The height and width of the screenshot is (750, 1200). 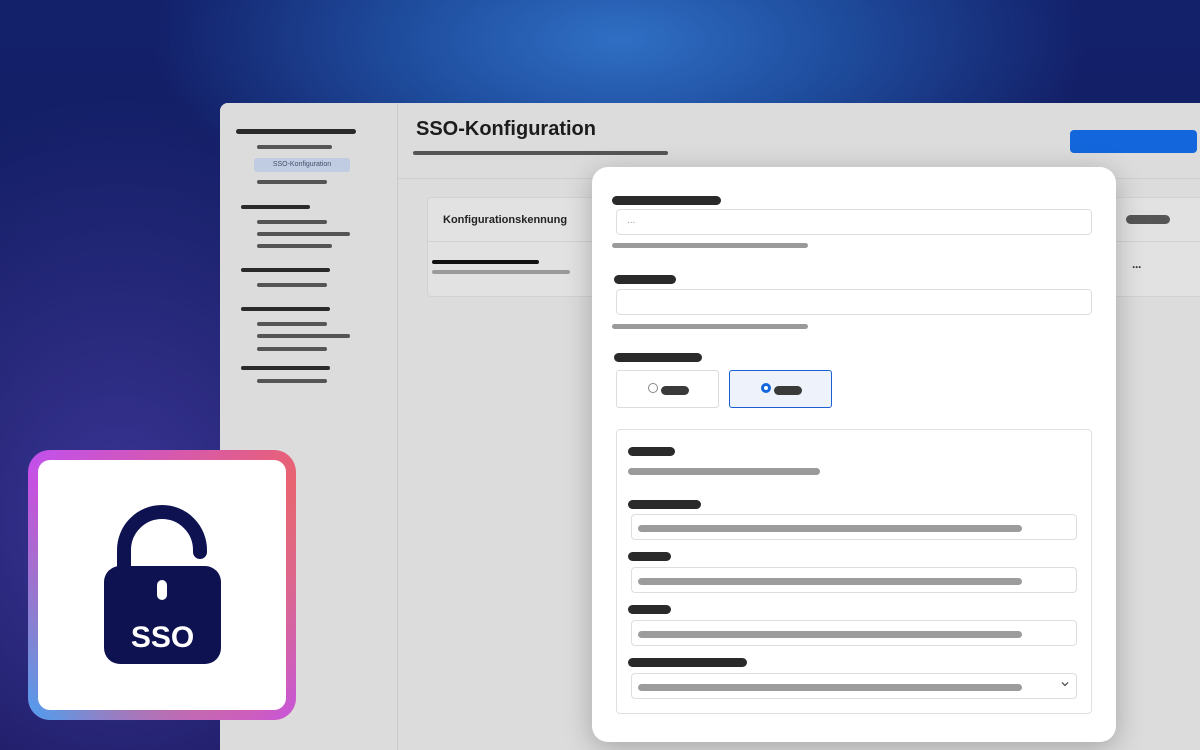 I want to click on row-menu-icon: ···, so click(x=1137, y=267).